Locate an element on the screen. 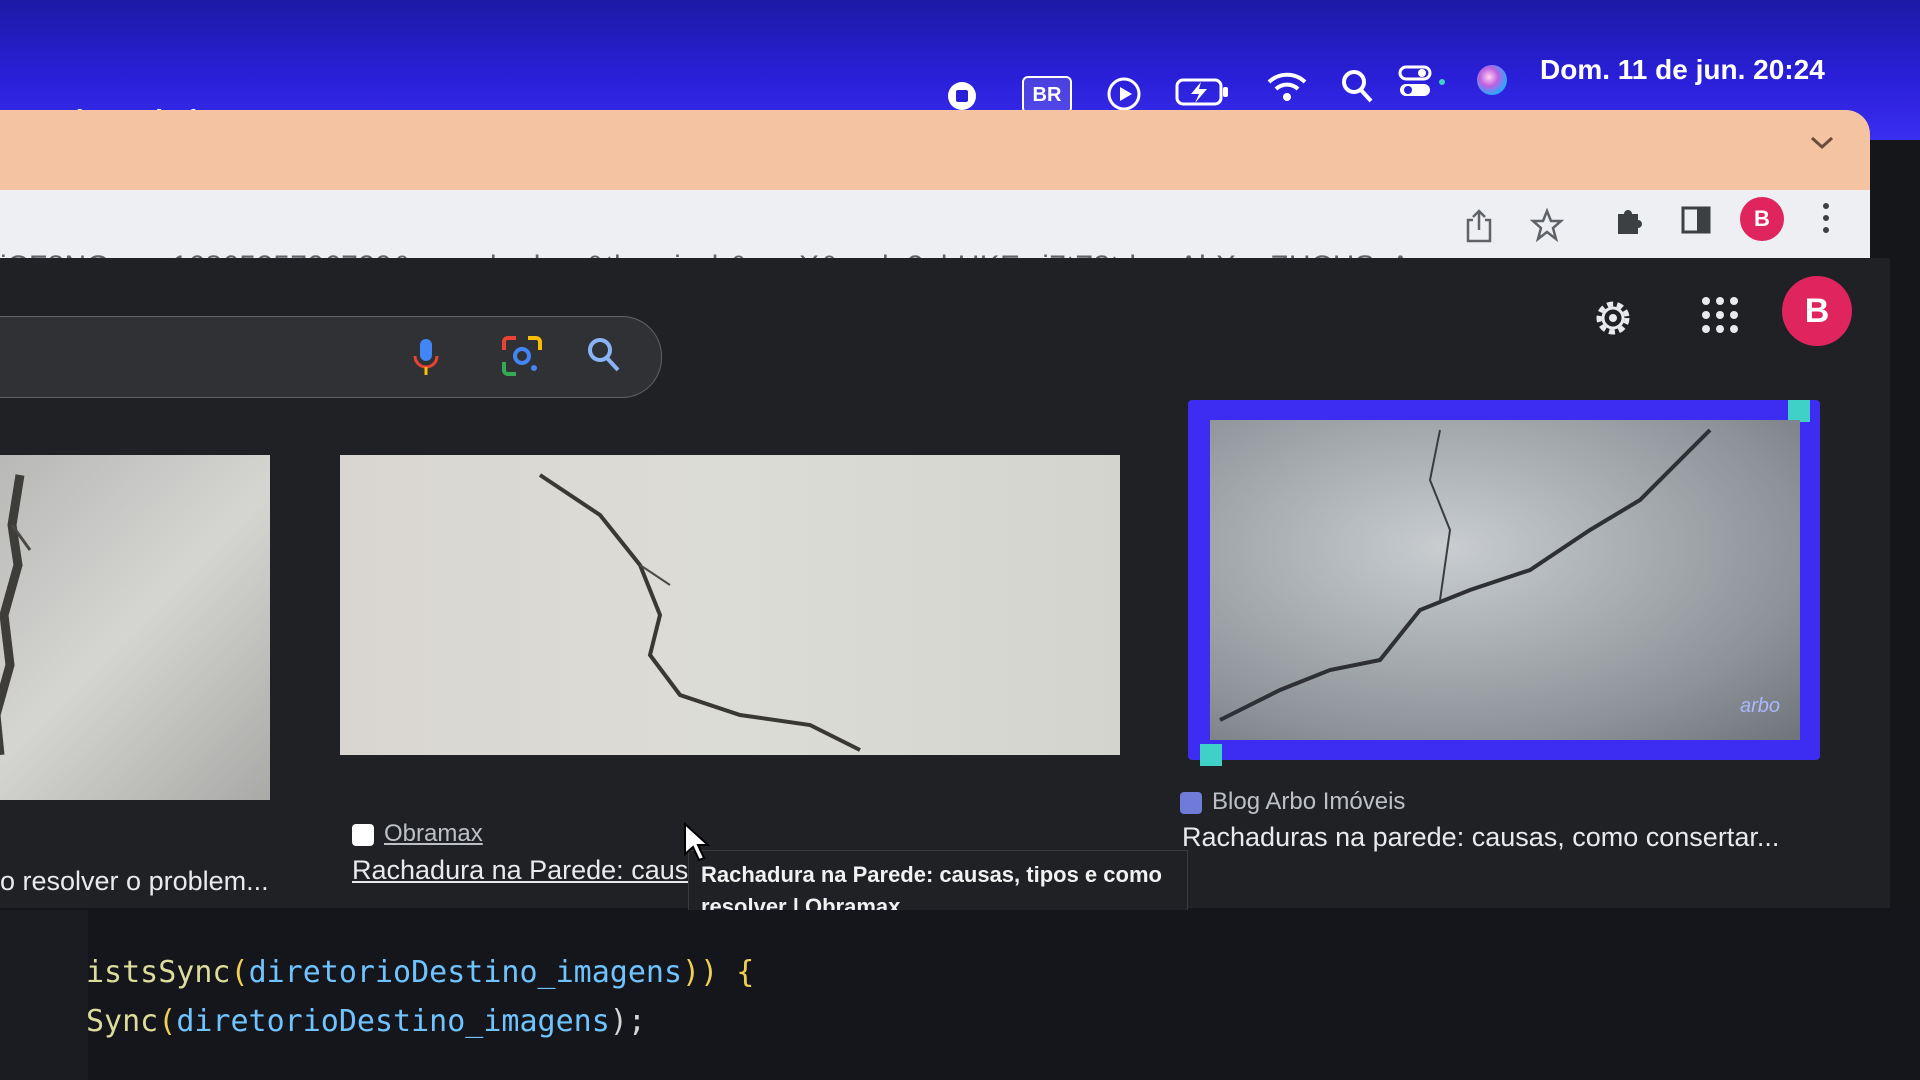  share-icon is located at coordinates (1479, 228).